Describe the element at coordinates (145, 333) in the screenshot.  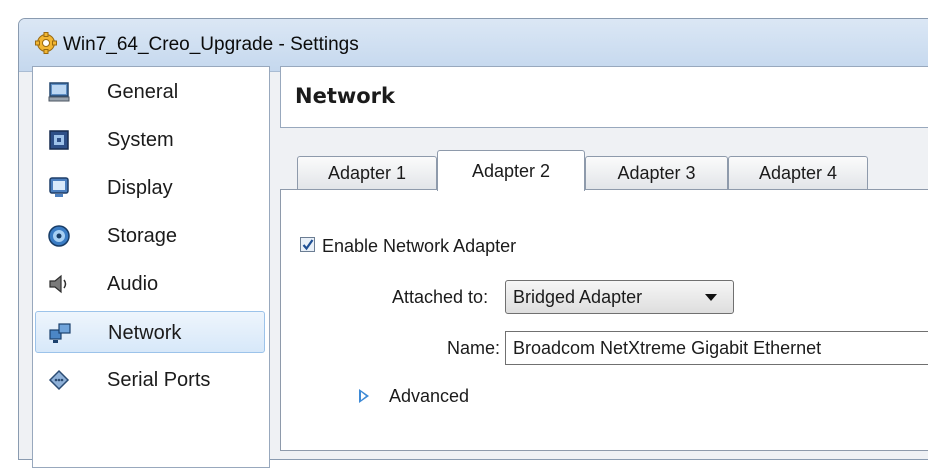
I see `sidebar-item-label: Network` at that location.